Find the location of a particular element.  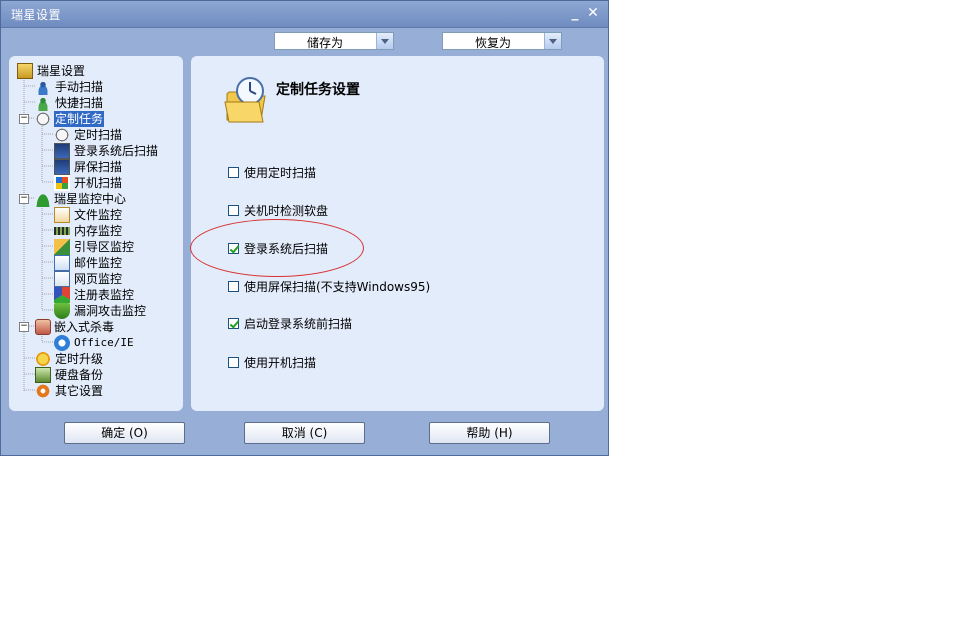

settings-tree-panel: 瑞星设置 手动扫描 快捷扫描 − 定制任务 定时扫描 登录系统后扫描 屏保扫描 is located at coordinates (96, 233).